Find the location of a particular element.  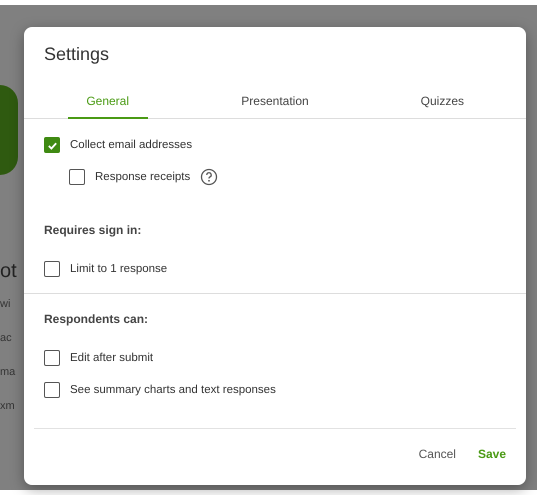

checkbox-label: Limit to 1 response is located at coordinates (119, 269).